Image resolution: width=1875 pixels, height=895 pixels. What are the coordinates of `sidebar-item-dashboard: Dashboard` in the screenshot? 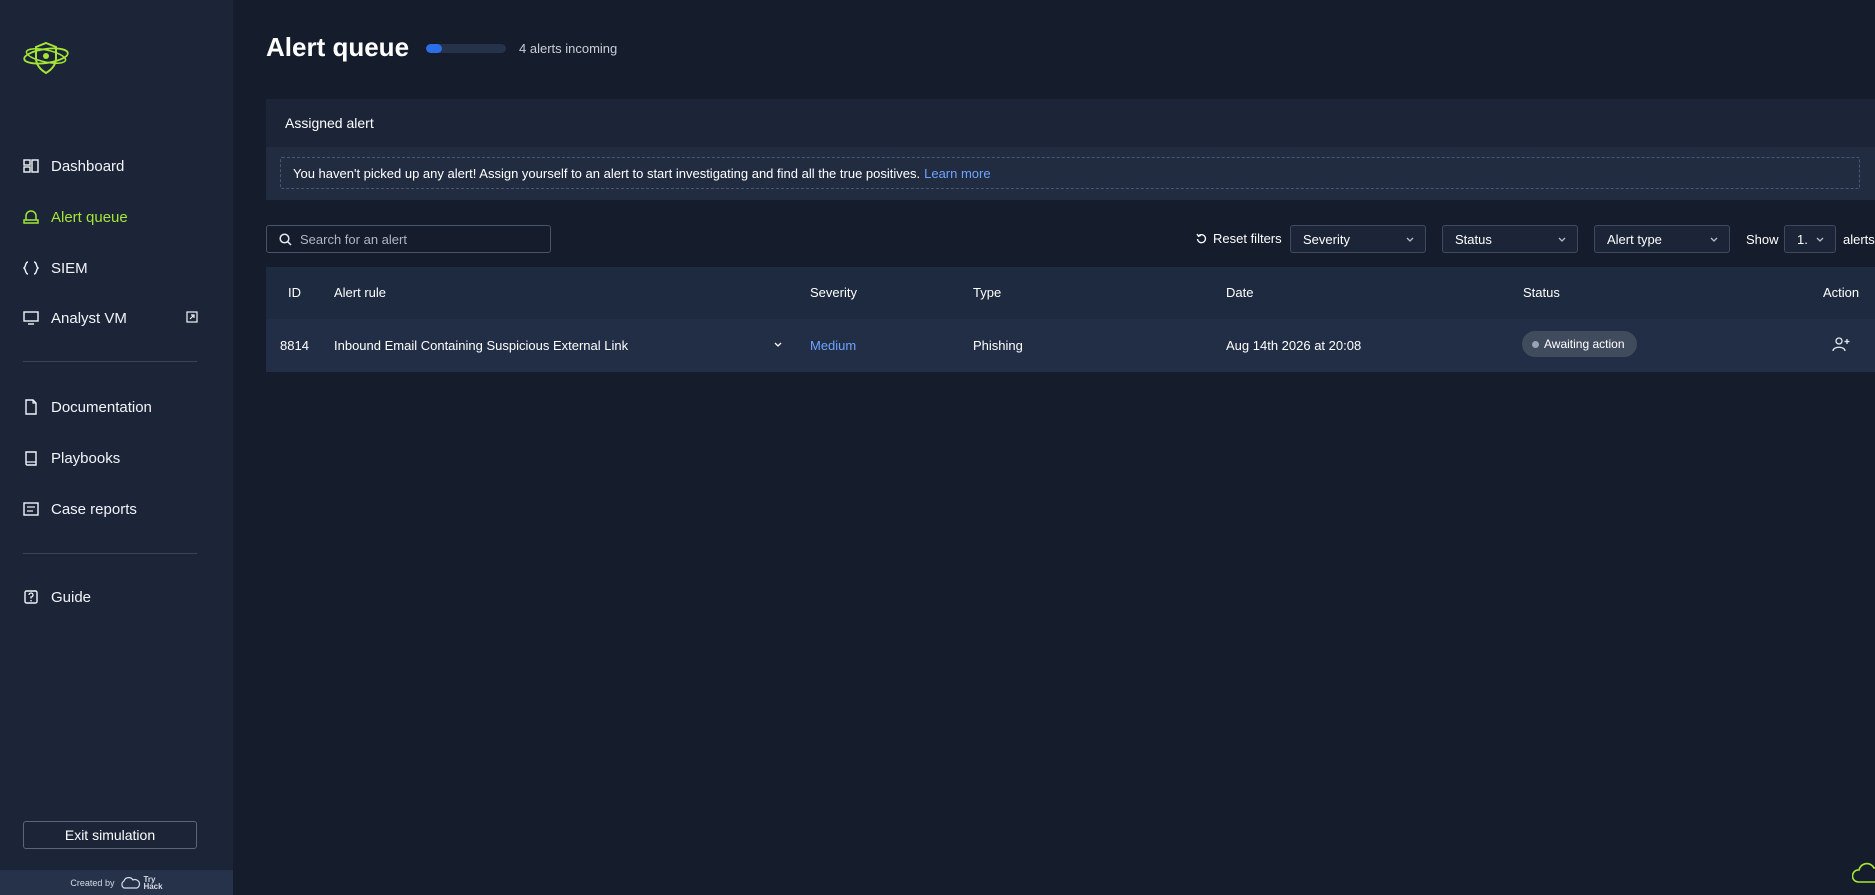 It's located at (73, 166).